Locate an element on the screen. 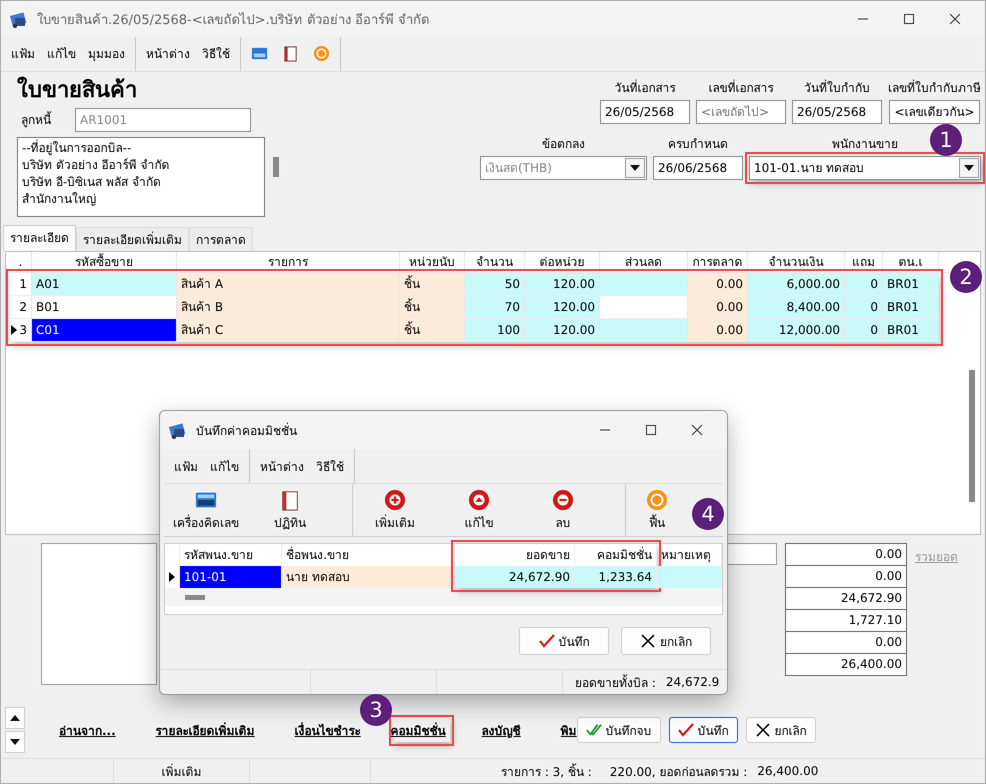 This screenshot has height=784, width=986. toolbar-button: ปฏิทิน is located at coordinates (290, 510).